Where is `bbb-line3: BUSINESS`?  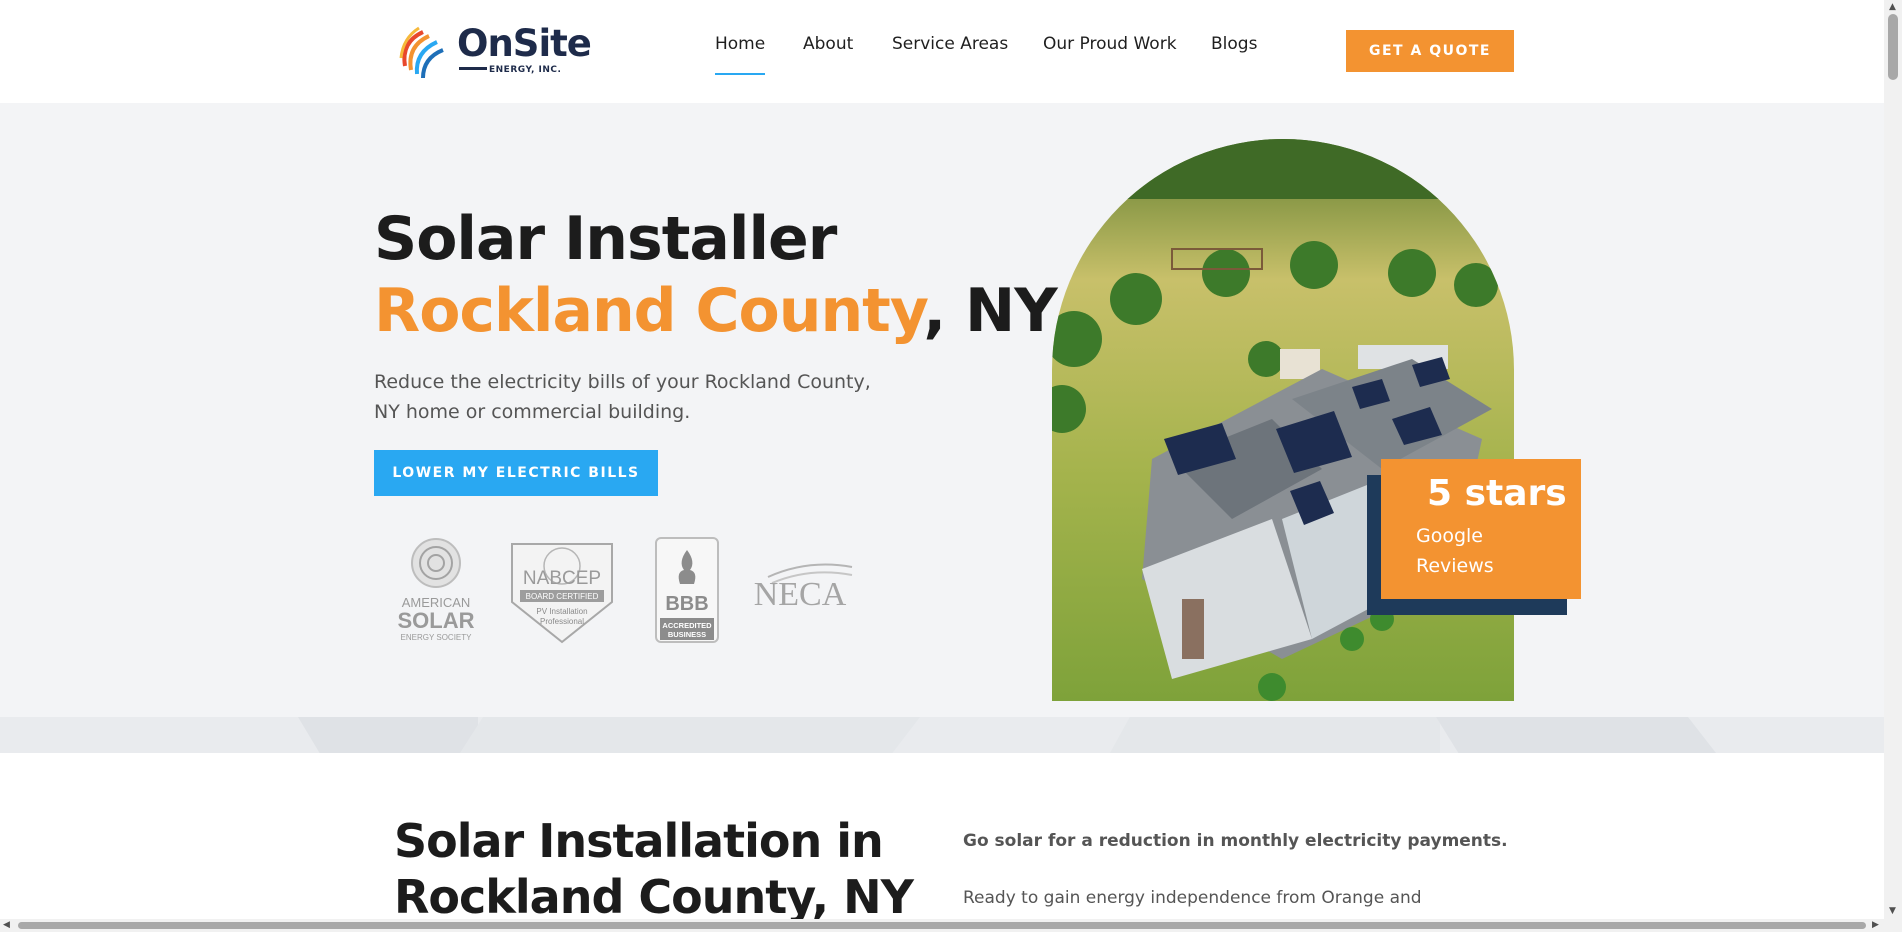
bbb-line3: BUSINESS is located at coordinates (687, 634).